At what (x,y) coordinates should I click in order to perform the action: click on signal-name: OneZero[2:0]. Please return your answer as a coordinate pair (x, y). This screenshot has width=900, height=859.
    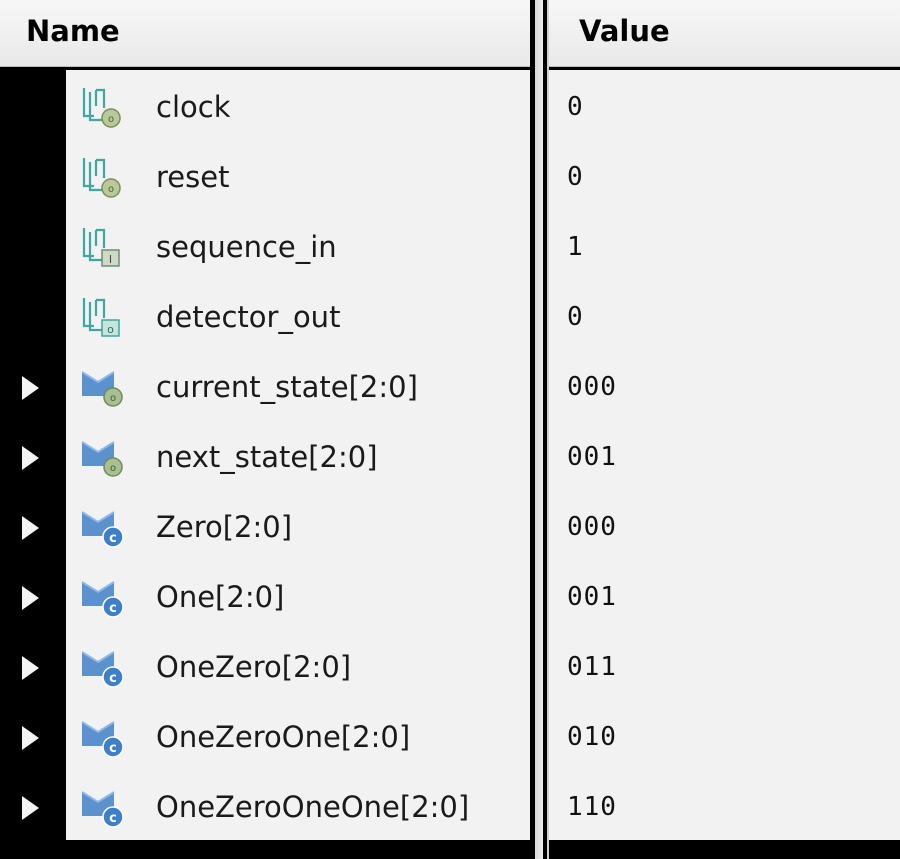
    Looking at the image, I should click on (254, 667).